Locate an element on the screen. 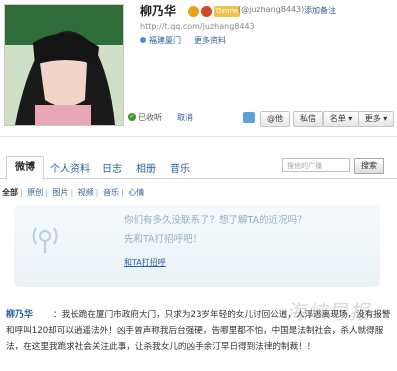 This screenshot has height=371, width=397. filter-video: 视频 is located at coordinates (86, 192).